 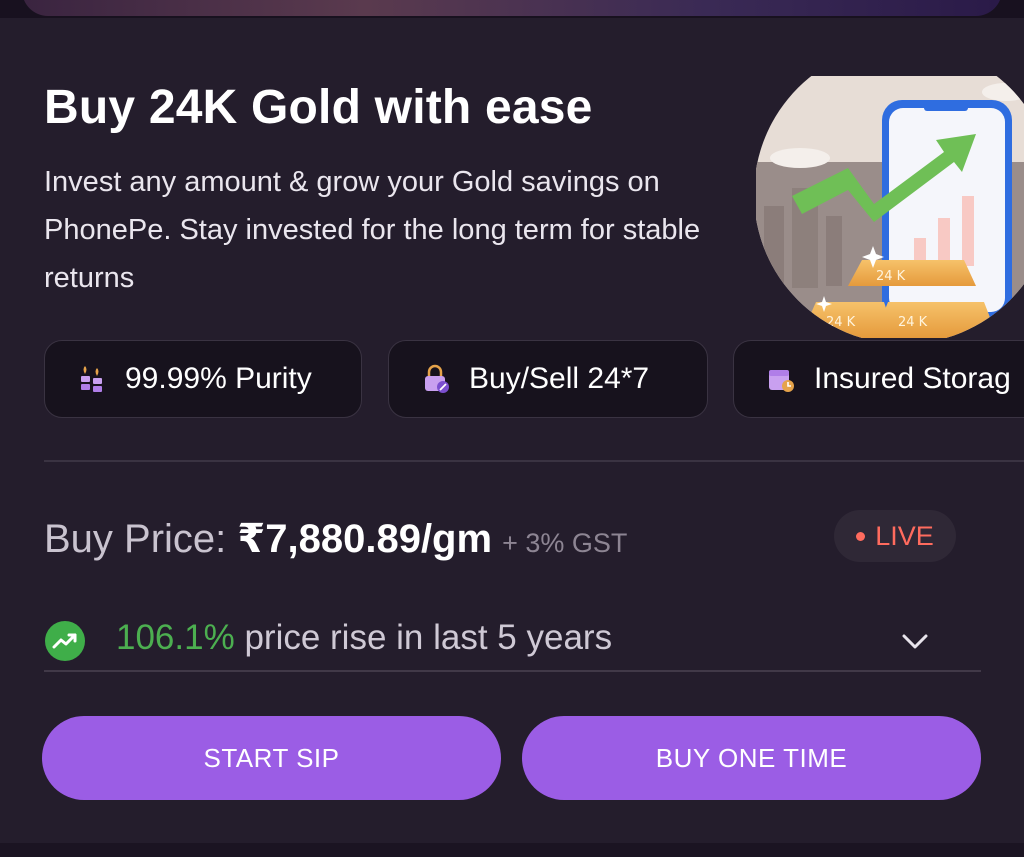 I want to click on buy-price: Buy Price: ₹7,880.89/gm + 3% GST, so click(x=335, y=539).